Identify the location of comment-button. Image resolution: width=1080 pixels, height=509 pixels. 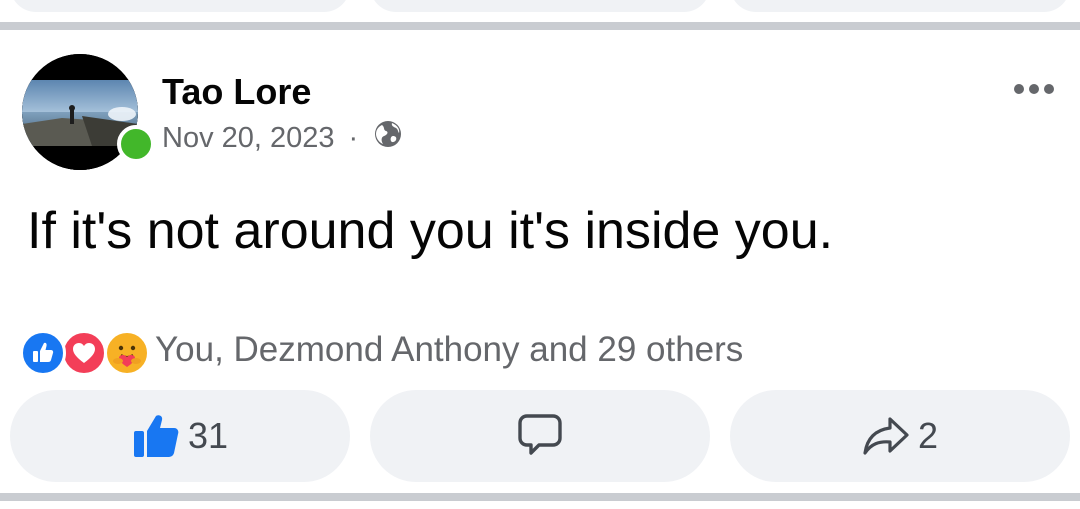
(540, 436).